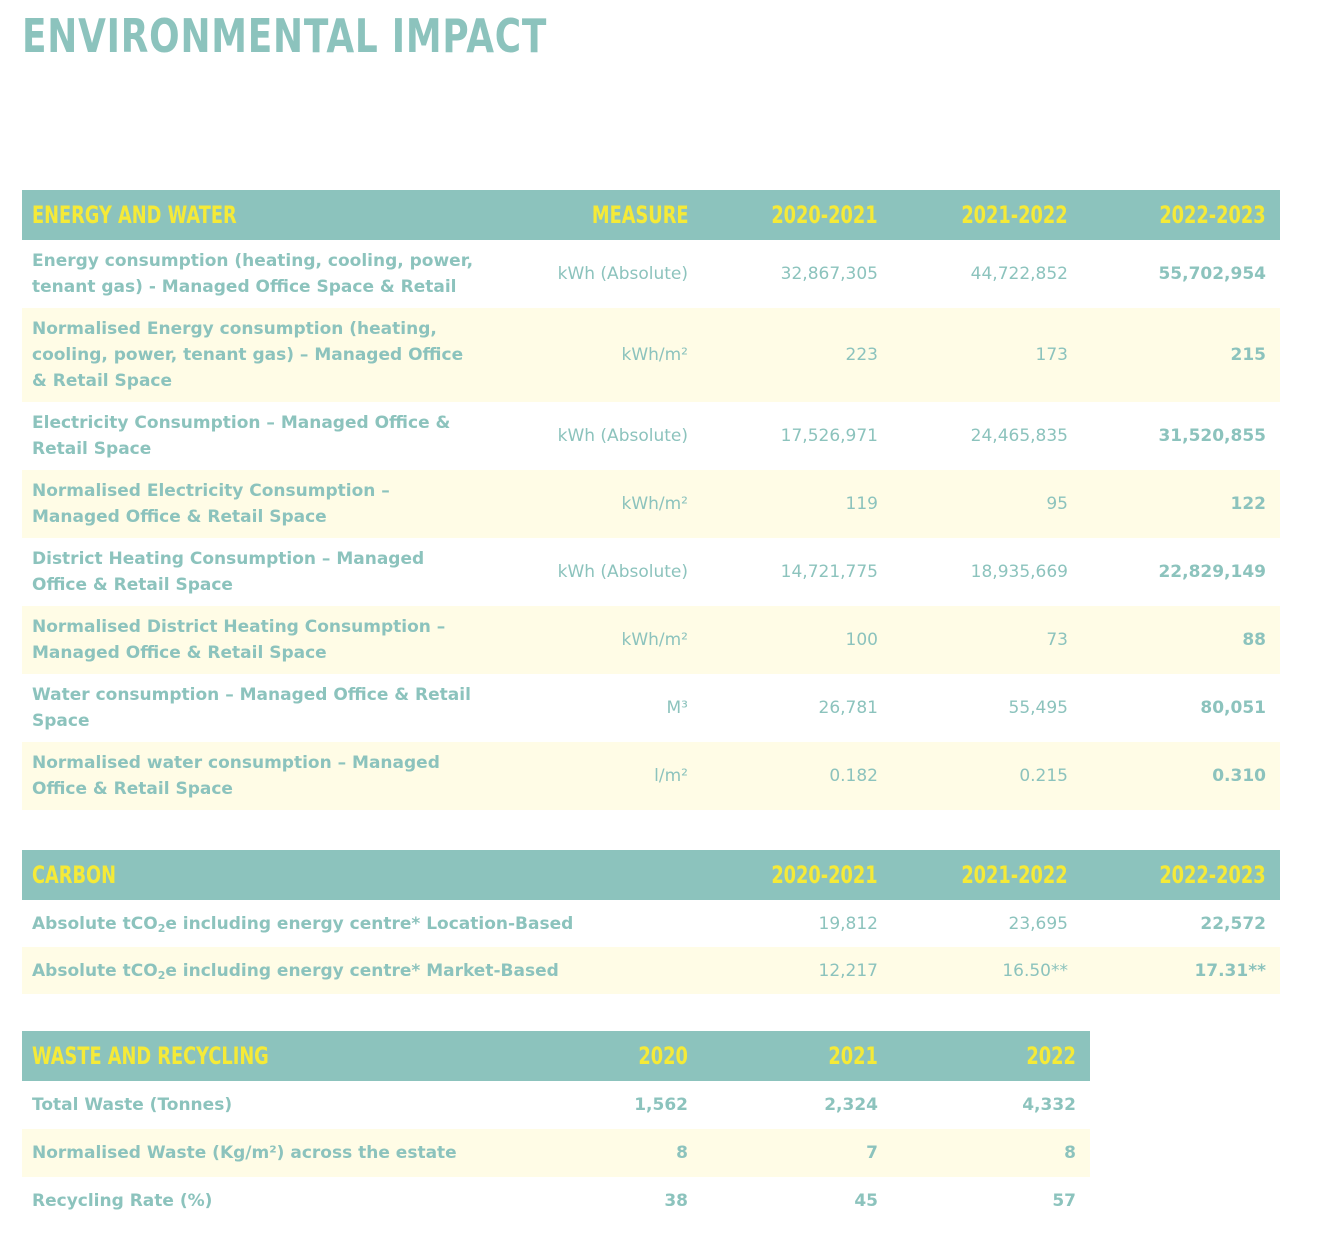 The width and height of the screenshot is (1320, 1240). Describe the element at coordinates (150, 1056) in the screenshot. I see `column-header: WASTE AND RECYCLING` at that location.